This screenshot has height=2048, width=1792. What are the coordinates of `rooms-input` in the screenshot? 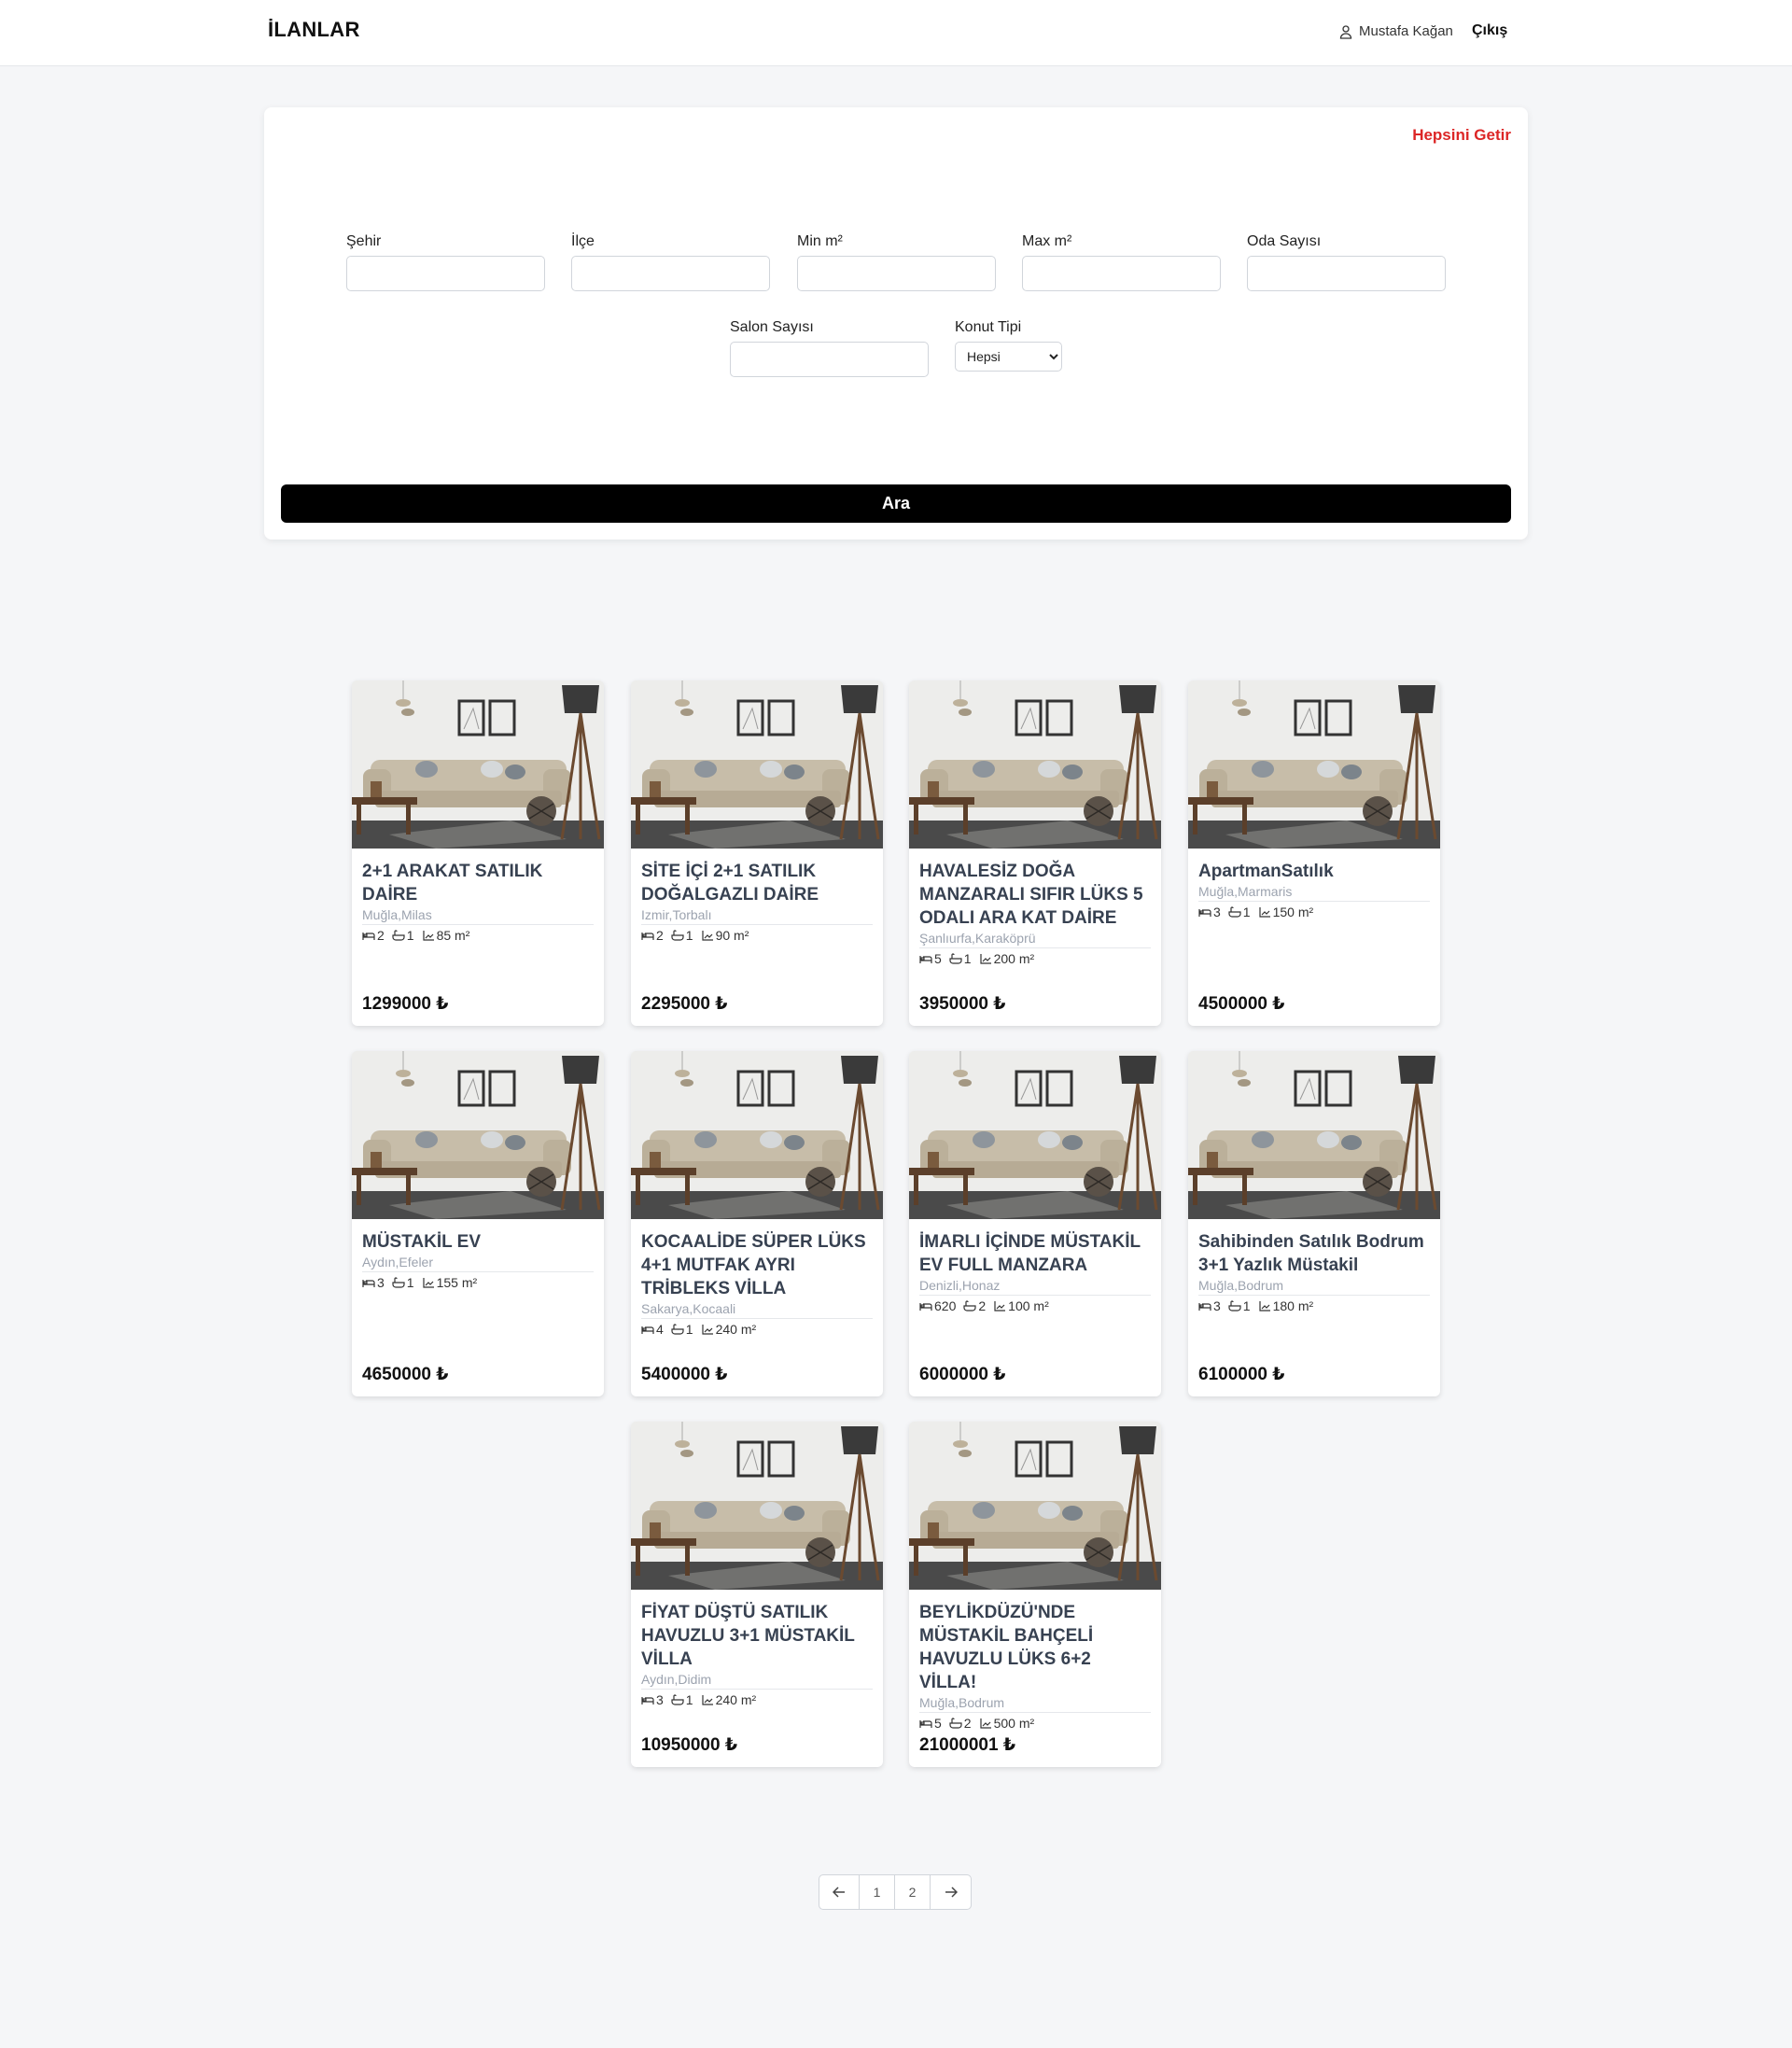 It's located at (1346, 273).